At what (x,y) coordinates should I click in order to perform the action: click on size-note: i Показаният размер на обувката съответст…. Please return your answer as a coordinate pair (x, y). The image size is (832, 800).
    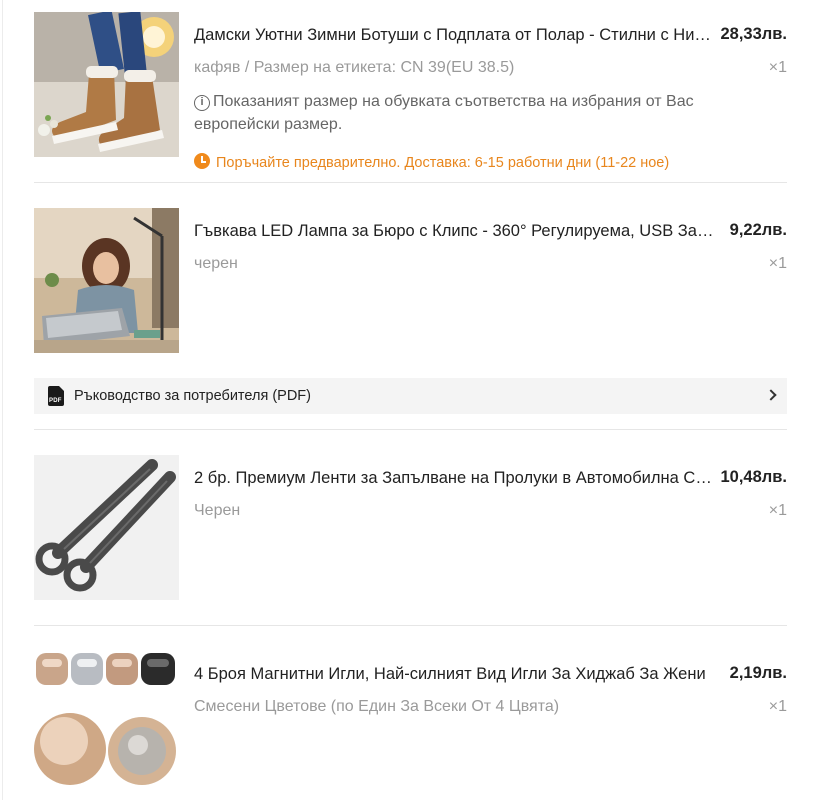
    Looking at the image, I should click on (474, 113).